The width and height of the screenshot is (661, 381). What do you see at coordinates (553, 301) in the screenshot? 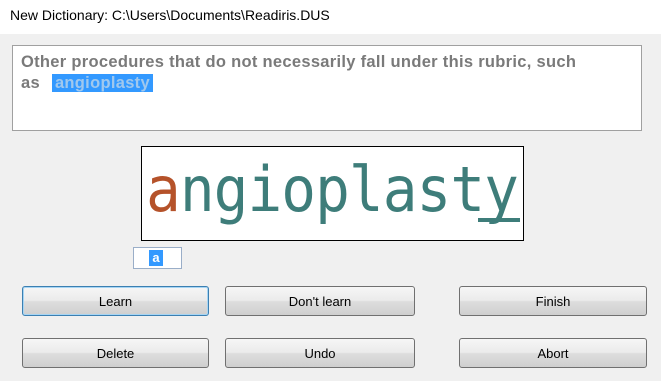
I see `finish-button: Finish` at bounding box center [553, 301].